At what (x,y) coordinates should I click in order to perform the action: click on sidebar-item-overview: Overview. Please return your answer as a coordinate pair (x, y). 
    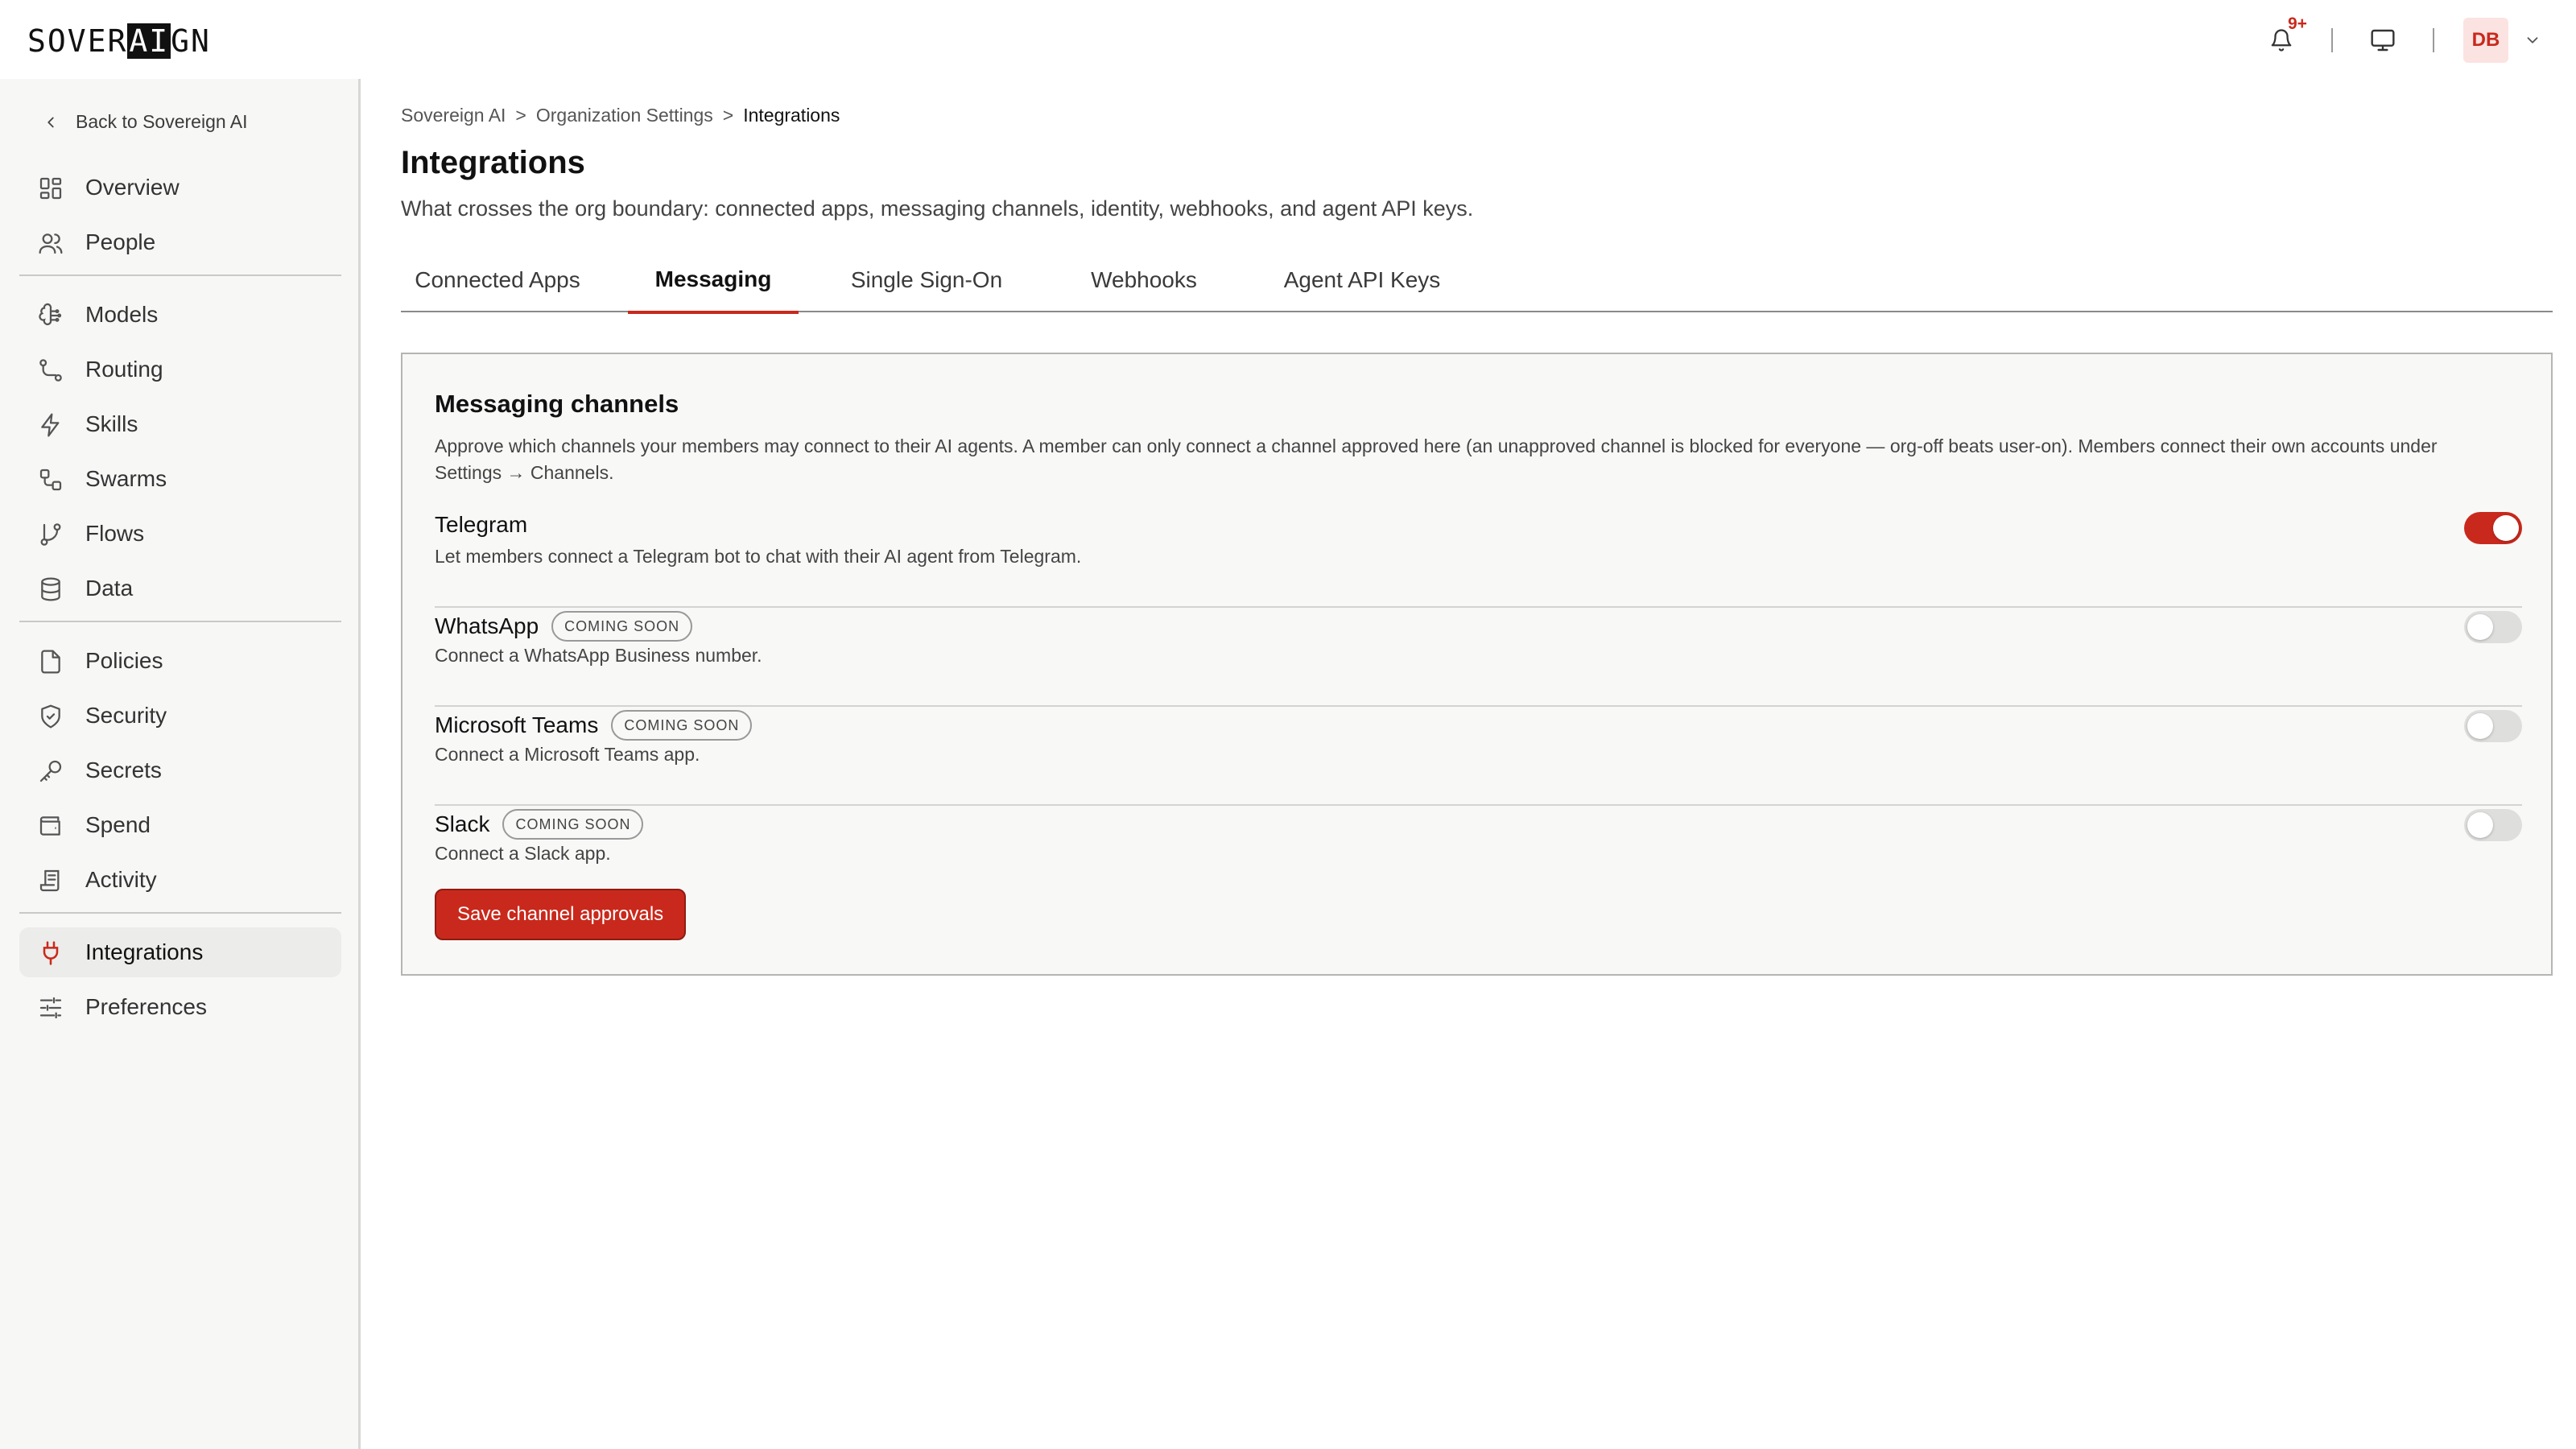
    Looking at the image, I should click on (180, 188).